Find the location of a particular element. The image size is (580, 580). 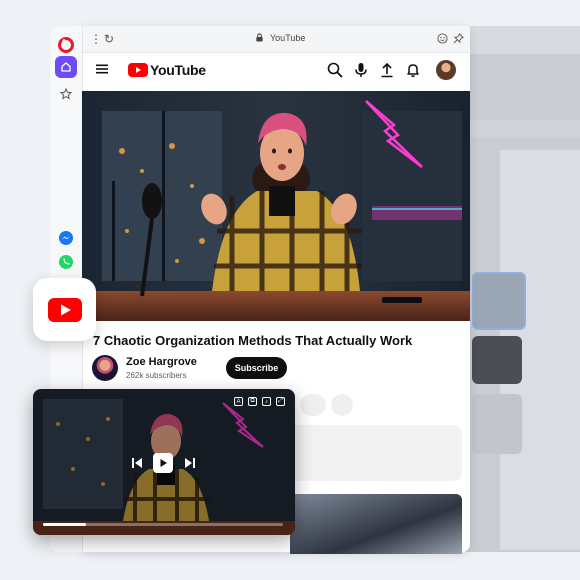

home-icon is located at coordinates (66, 67).